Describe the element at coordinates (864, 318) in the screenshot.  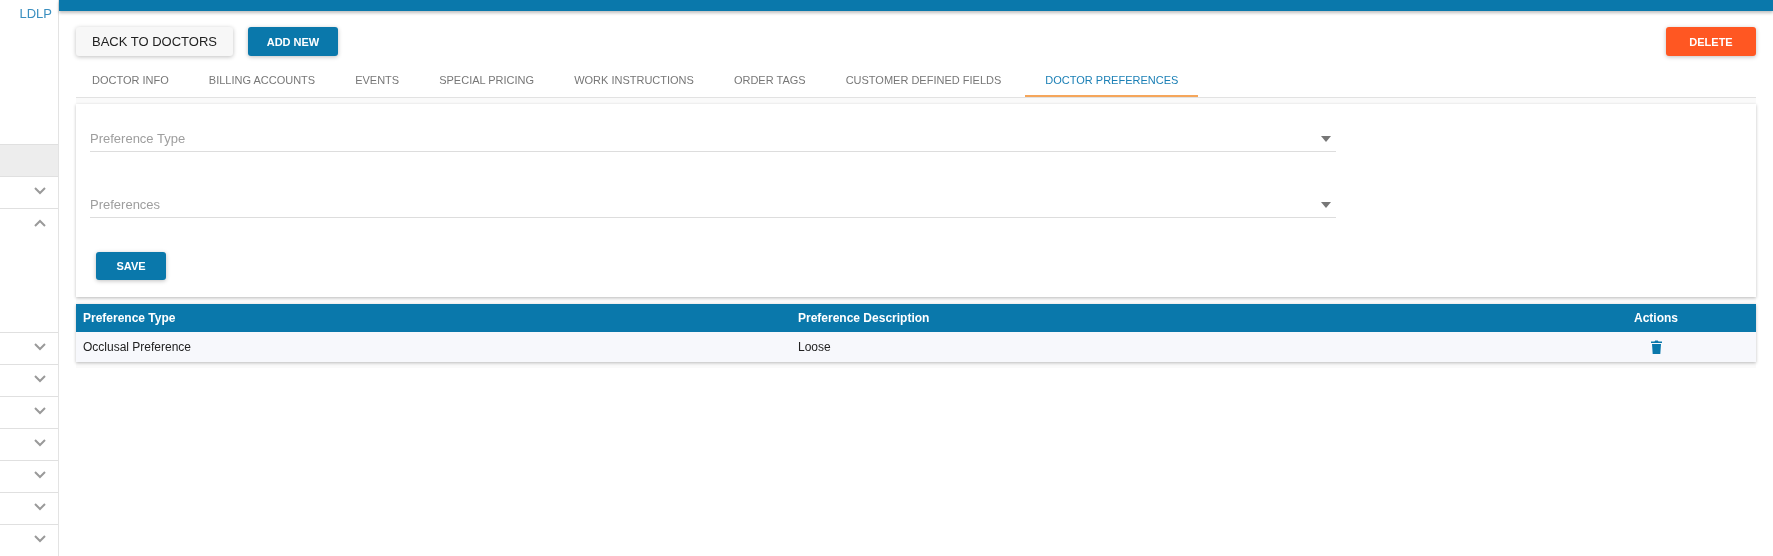
I see `column-header: Preference Description` at that location.